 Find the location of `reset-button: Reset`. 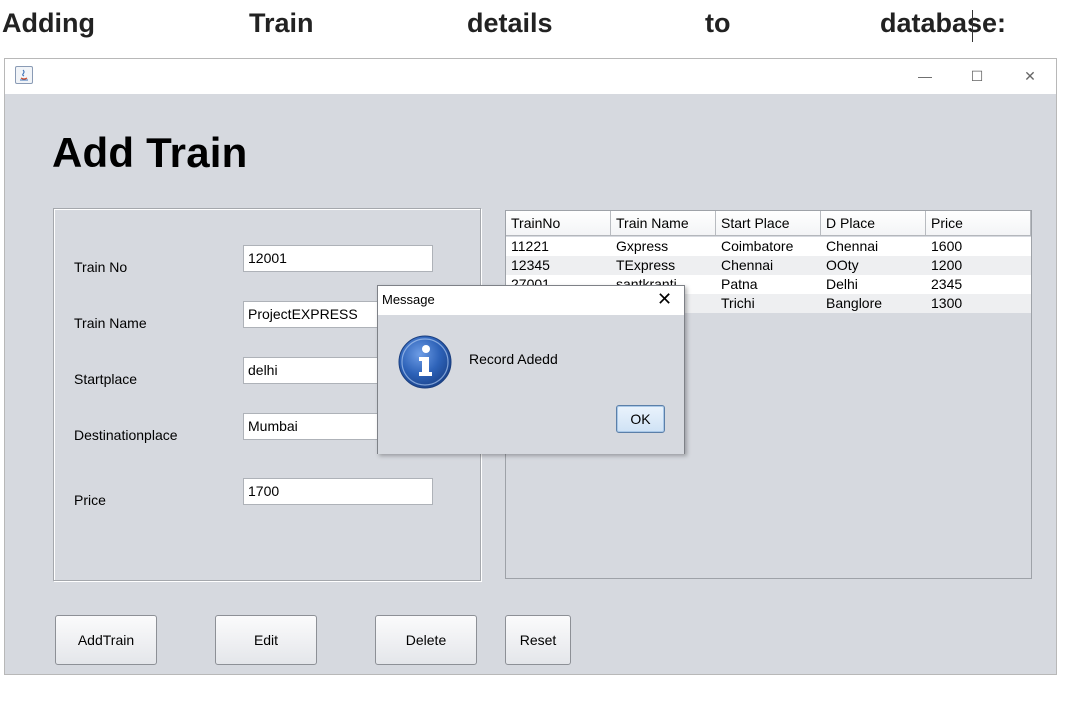

reset-button: Reset is located at coordinates (538, 640).